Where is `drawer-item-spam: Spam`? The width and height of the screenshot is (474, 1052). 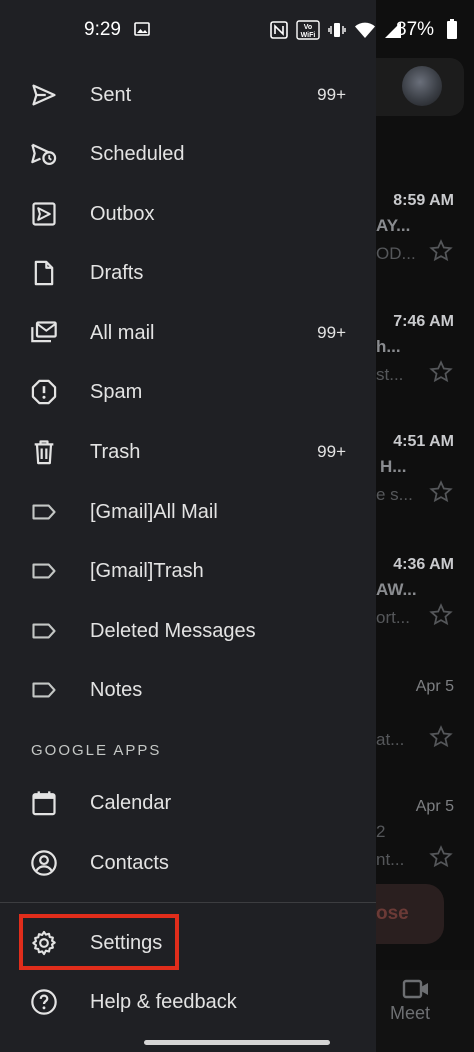 drawer-item-spam: Spam is located at coordinates (188, 392).